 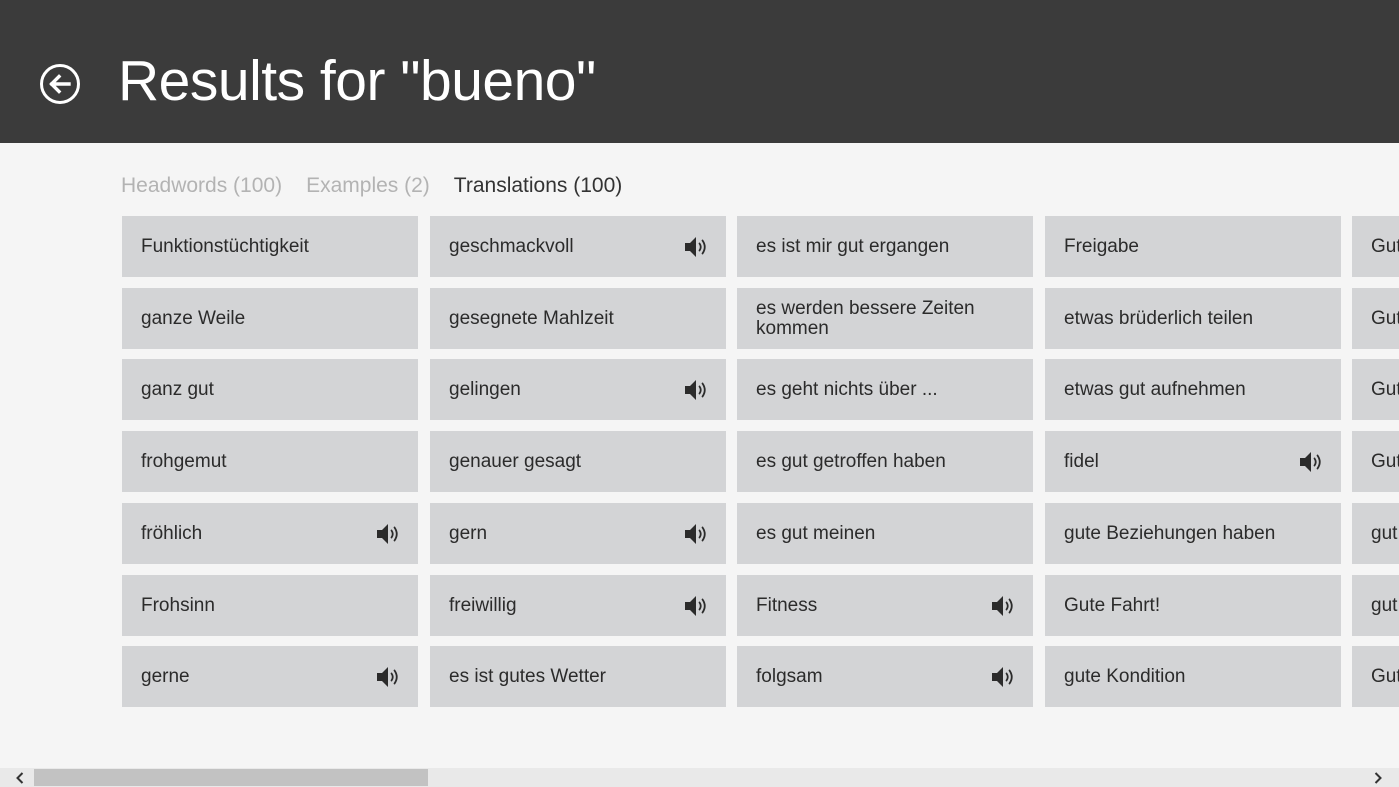 I want to click on result-tile: gesegnete Mahlzeit, so click(x=578, y=318).